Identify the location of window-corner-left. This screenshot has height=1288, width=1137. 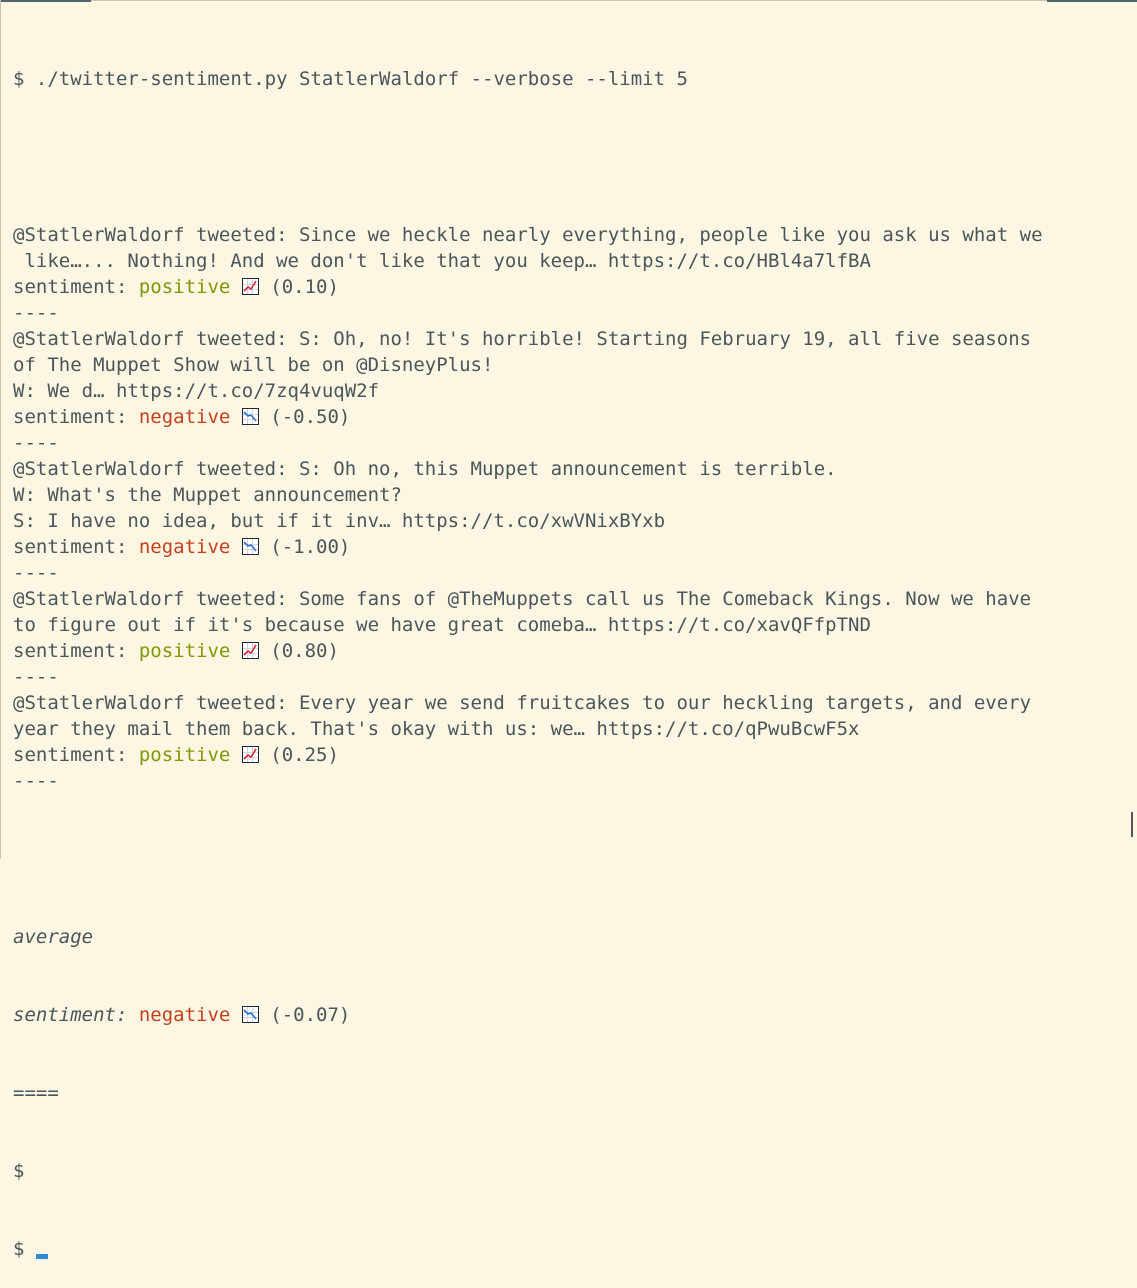
(46, 1).